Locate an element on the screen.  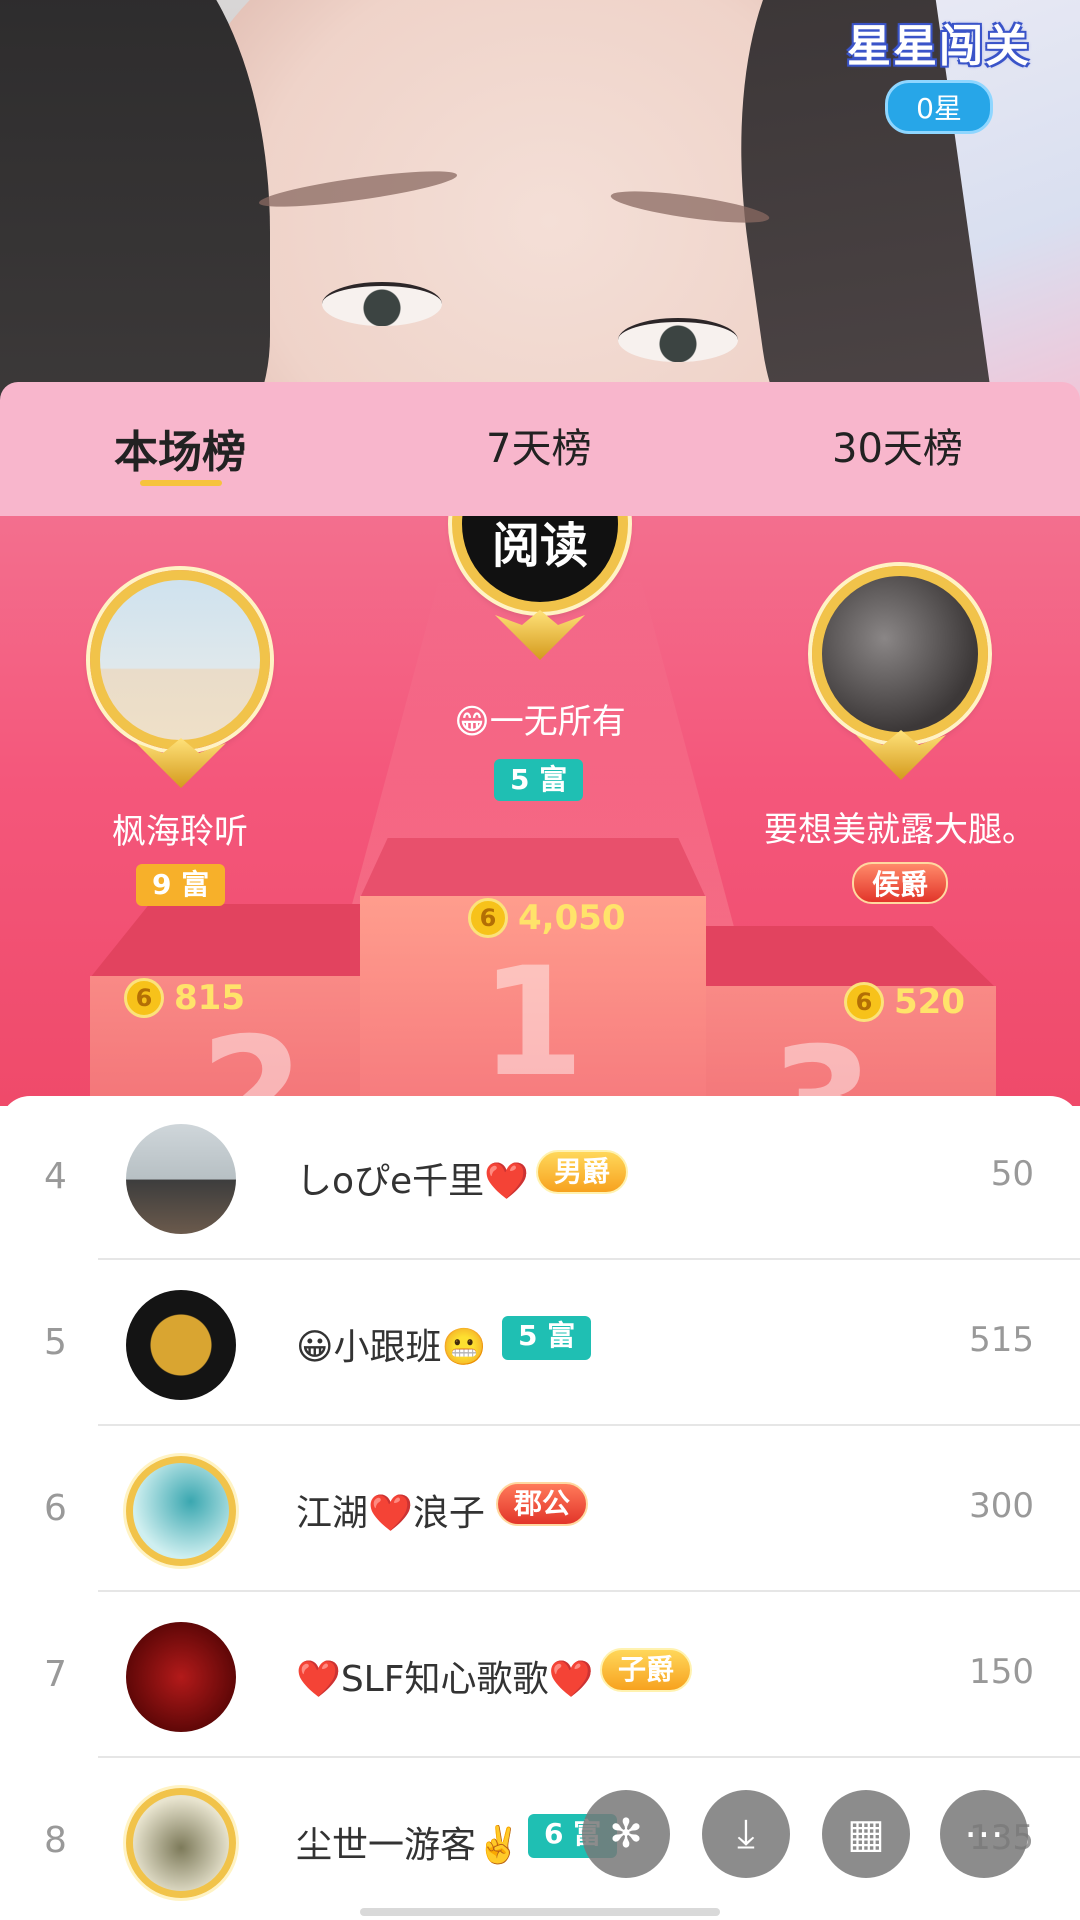
first-place-avatar-text: 继续 阅读 is located at coordinates (539, 546).